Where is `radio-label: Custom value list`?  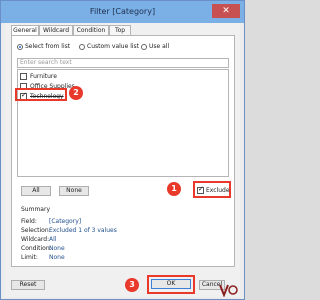
radio-label: Custom value list is located at coordinates (113, 46).